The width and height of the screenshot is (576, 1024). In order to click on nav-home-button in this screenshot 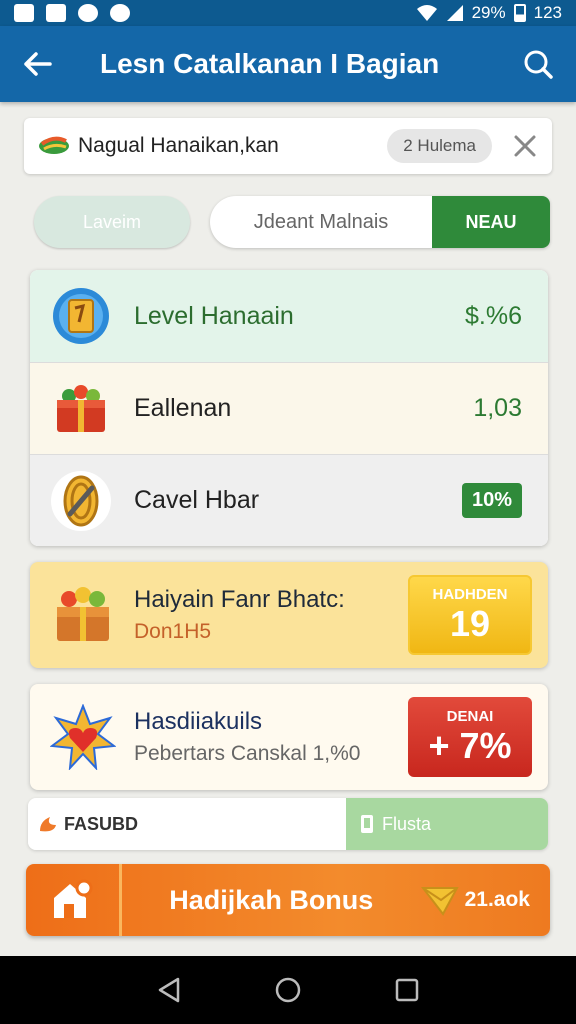, I will do `click(288, 990)`.